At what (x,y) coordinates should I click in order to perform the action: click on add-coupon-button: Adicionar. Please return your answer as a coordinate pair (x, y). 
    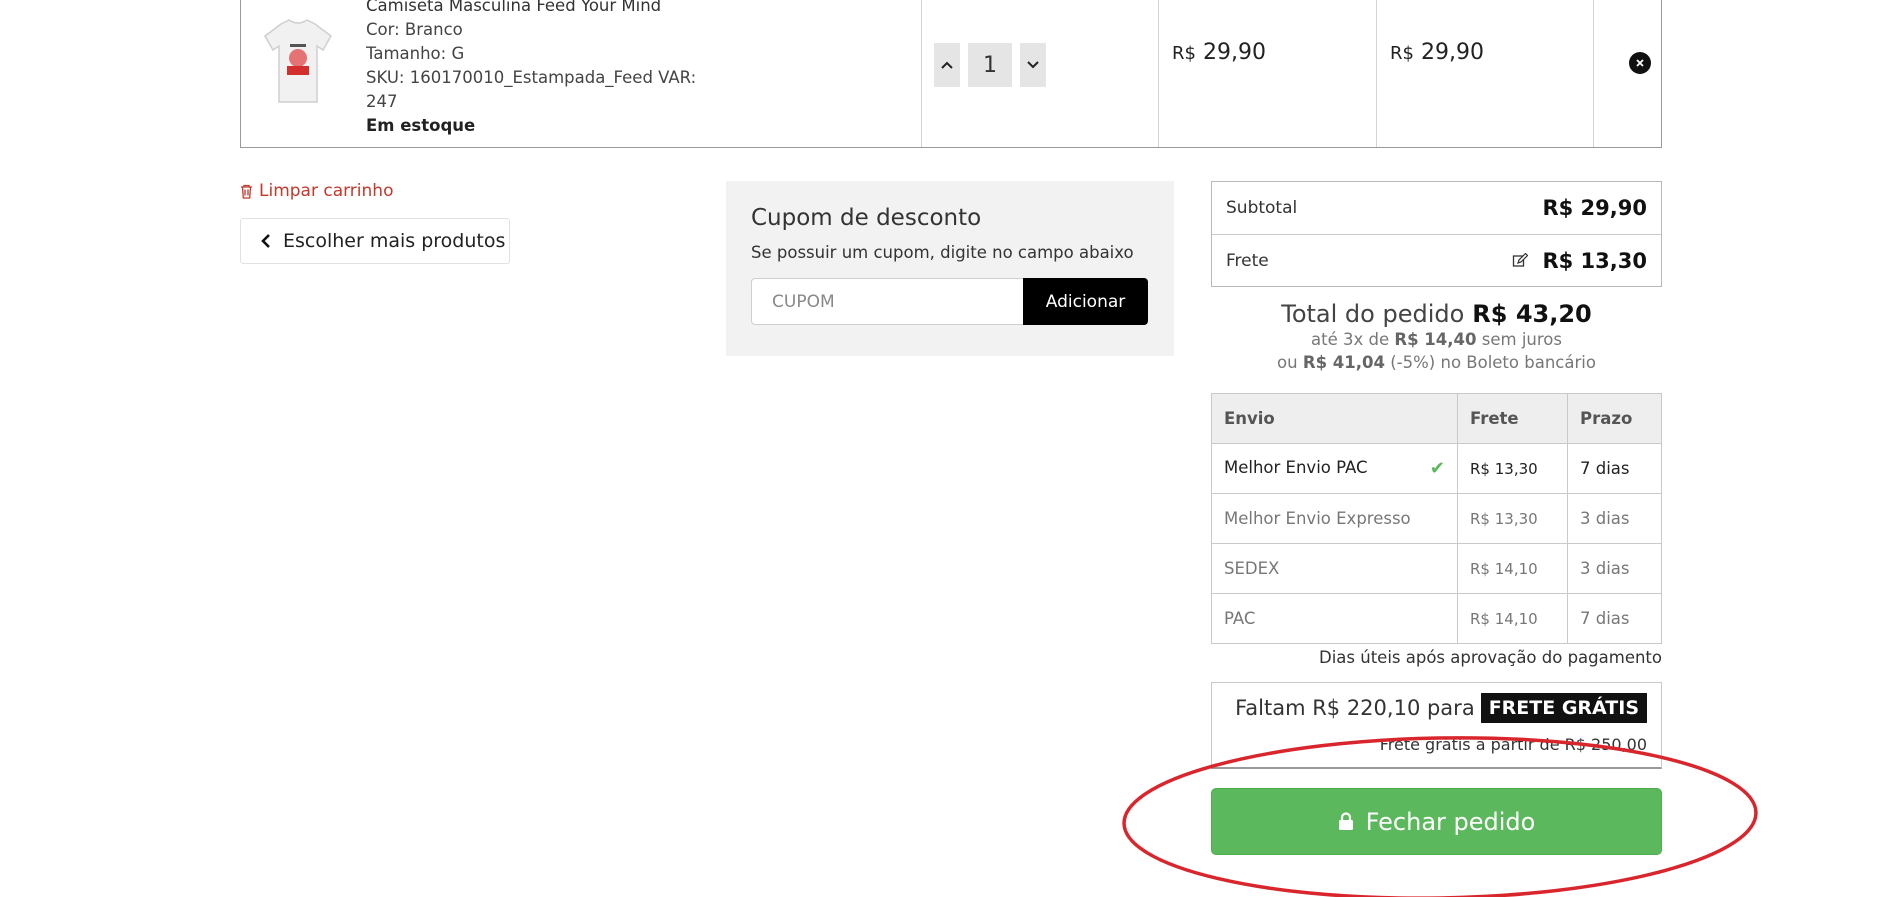
    Looking at the image, I should click on (1085, 301).